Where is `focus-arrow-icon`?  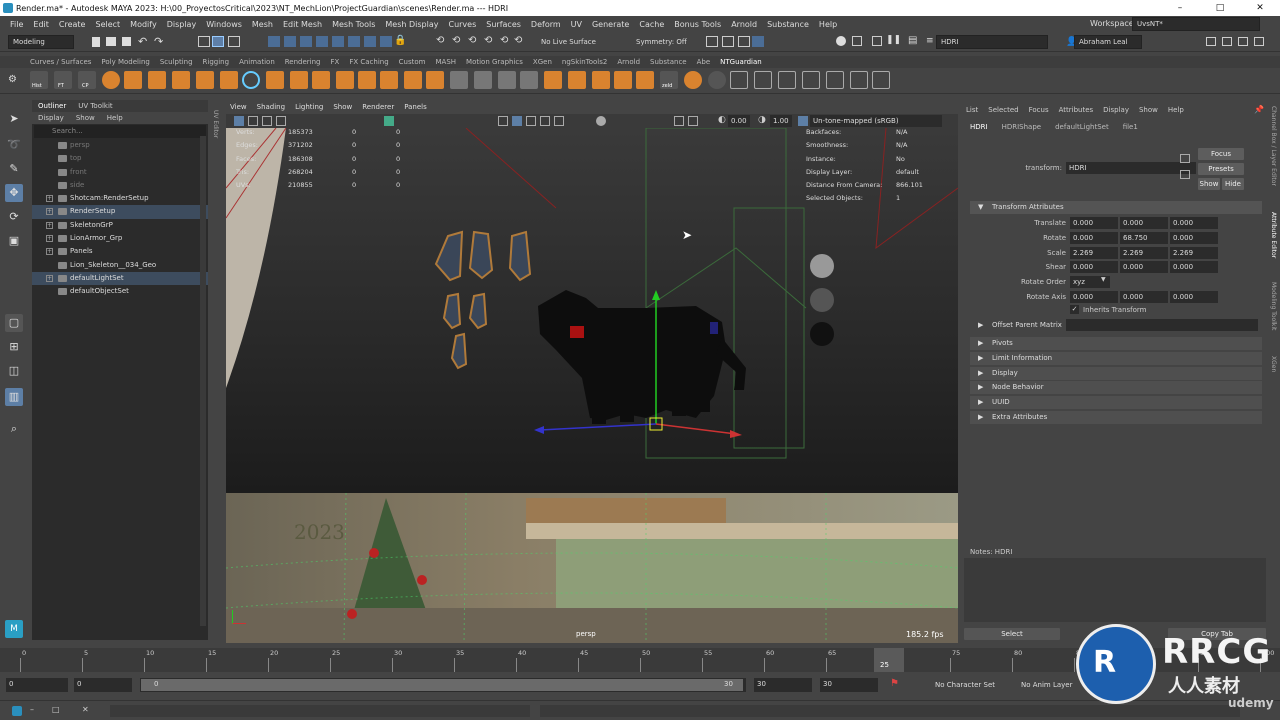
focus-arrow-icon is located at coordinates (1185, 158).